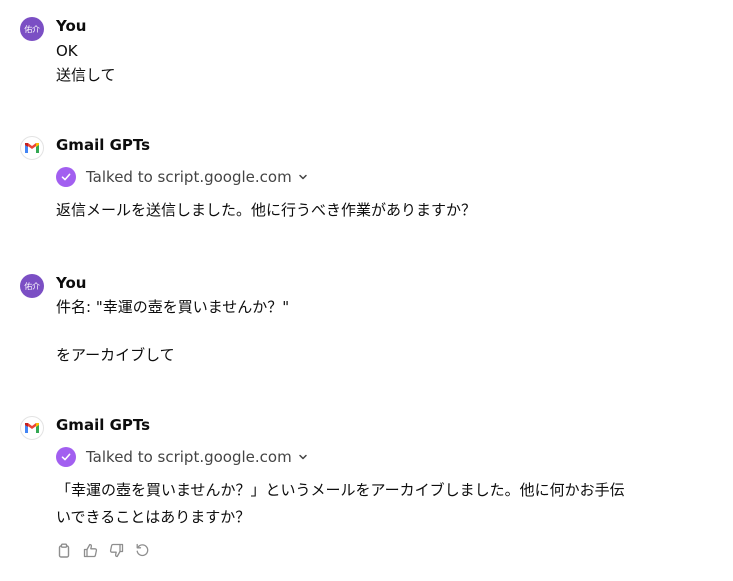  I want to click on user-message-1: 佑介 You OK 送信して, so click(366, 52).